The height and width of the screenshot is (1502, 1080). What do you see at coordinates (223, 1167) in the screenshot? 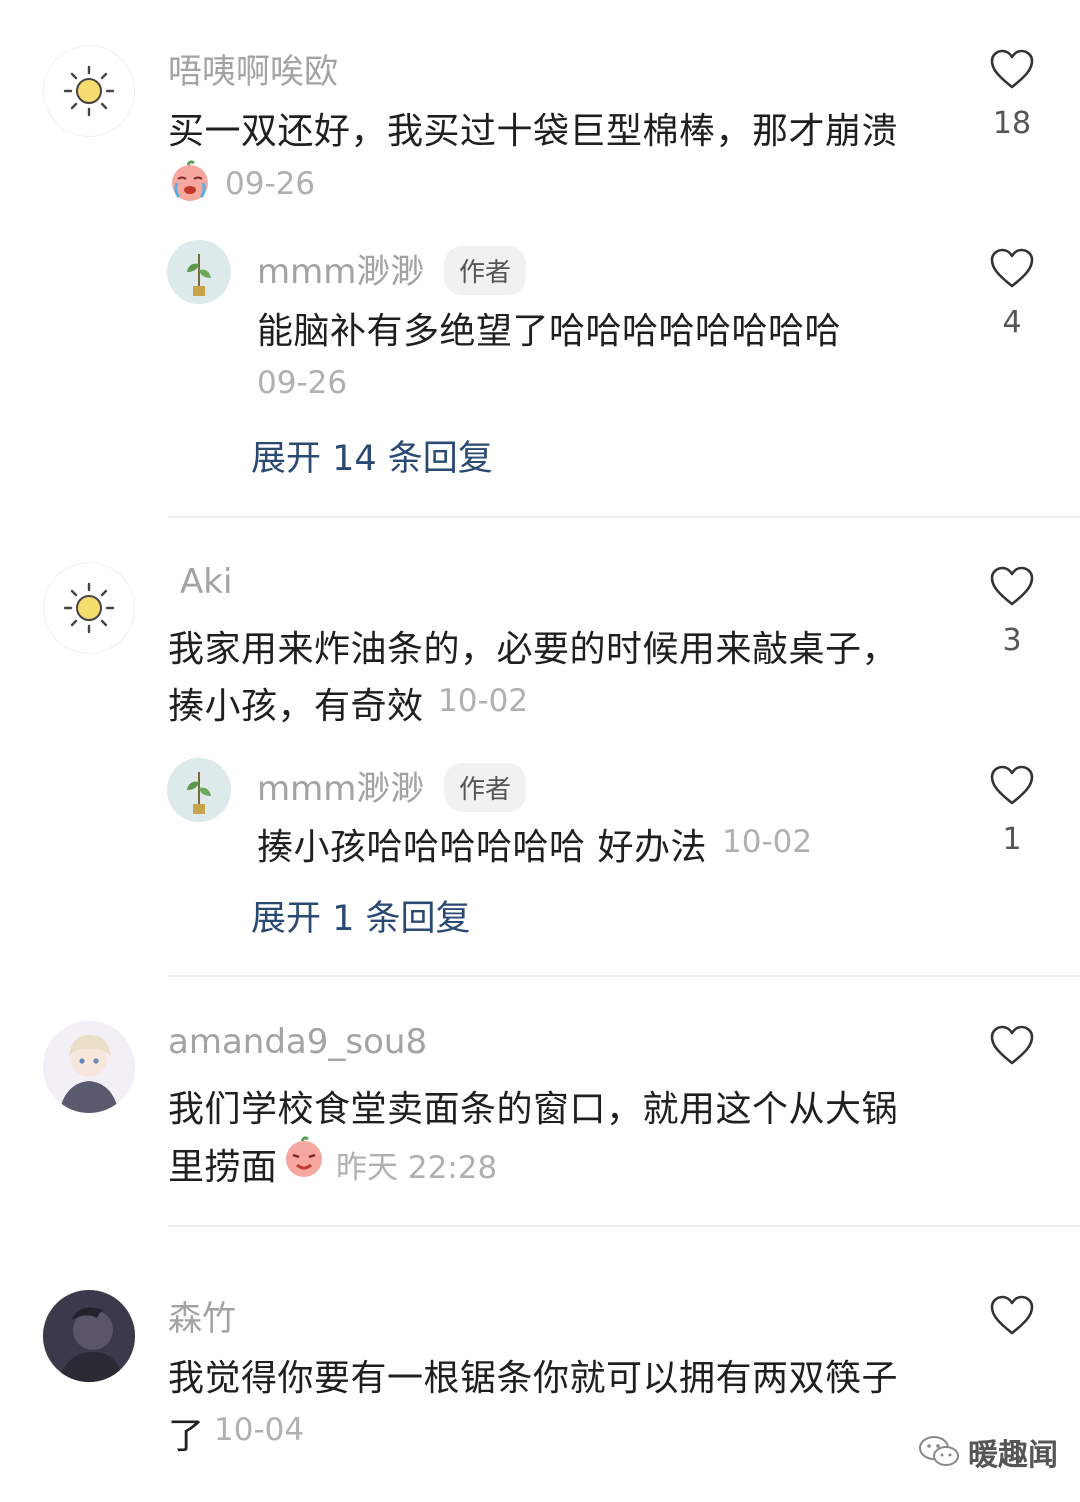
I see `comment-text: 里捞面` at bounding box center [223, 1167].